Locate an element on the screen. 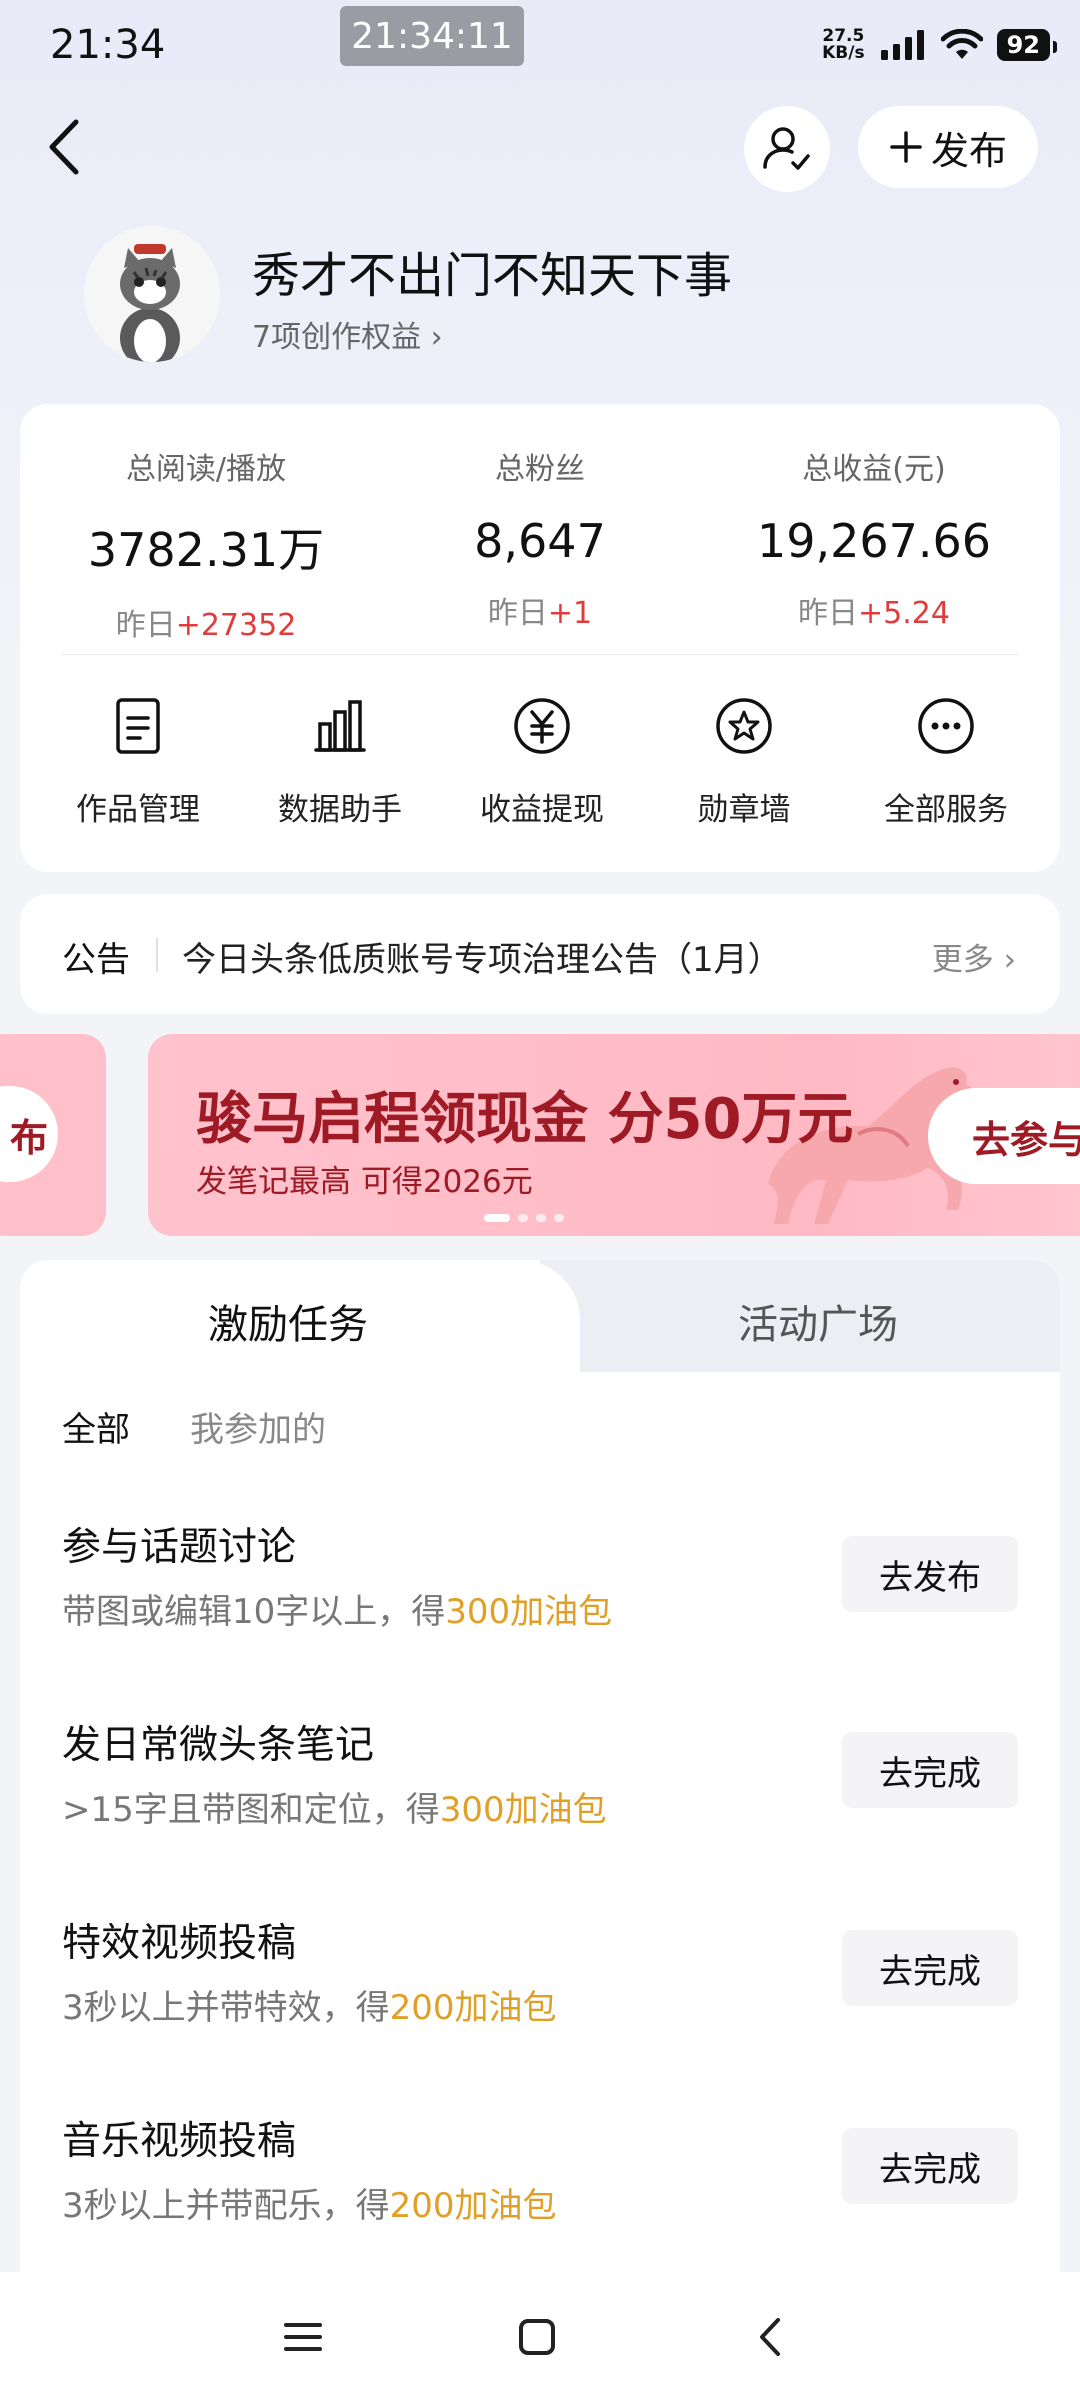  user-check-icon is located at coordinates (786, 148).